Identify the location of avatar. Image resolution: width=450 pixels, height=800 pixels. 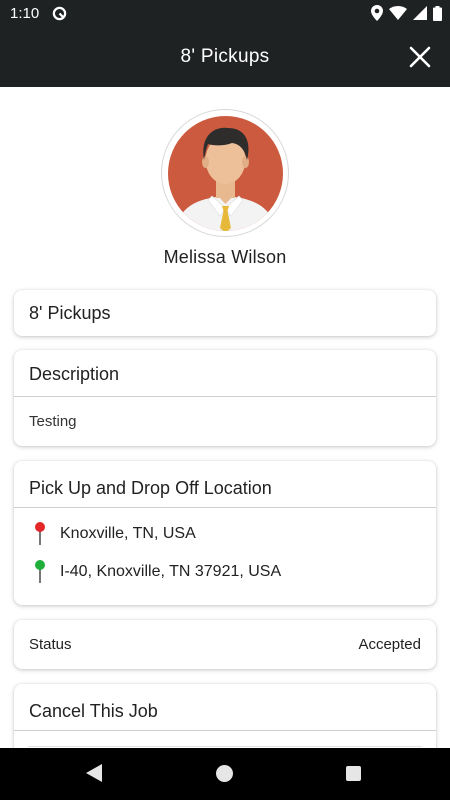
(225, 173).